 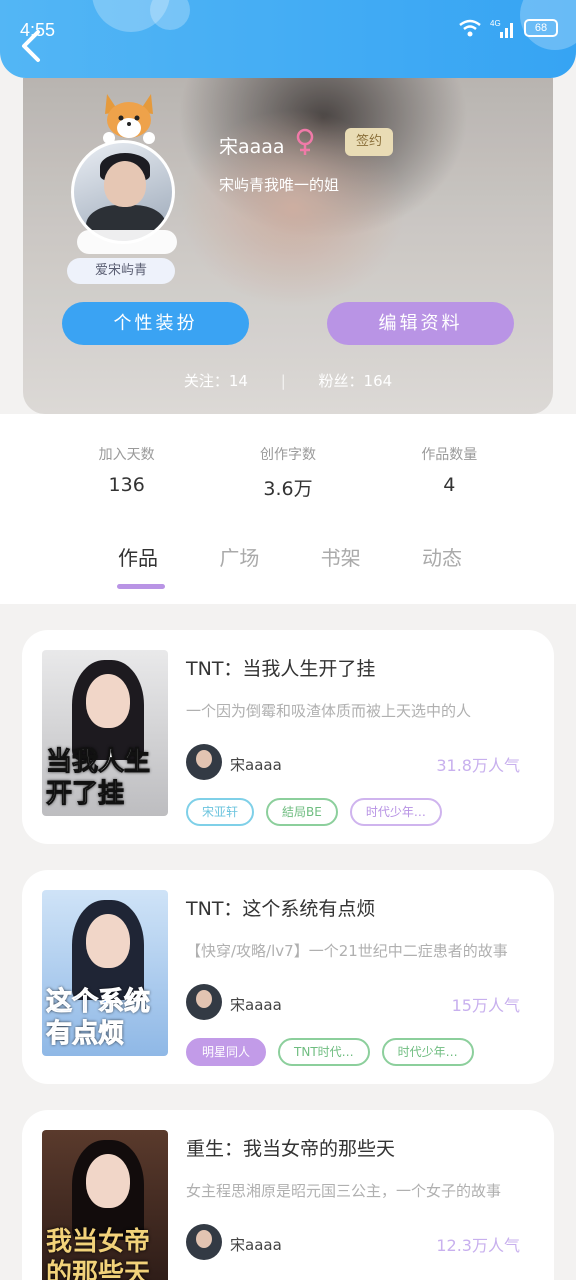 I want to click on stat-join-days: 加入天数 136, so click(x=126, y=469).